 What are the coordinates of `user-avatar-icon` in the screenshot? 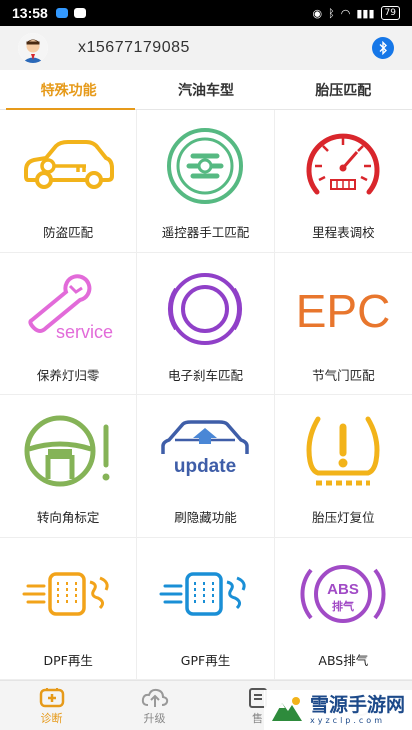 It's located at (33, 48).